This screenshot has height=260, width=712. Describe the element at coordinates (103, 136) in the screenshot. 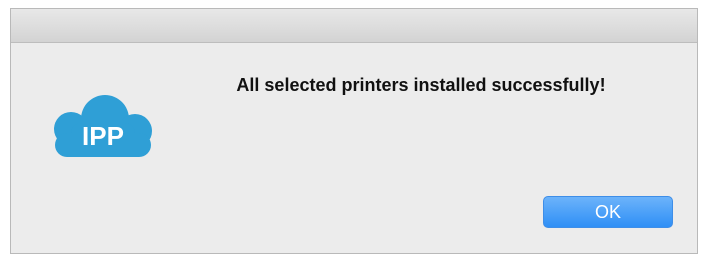

I see `ipp-icon-label: IPP` at that location.